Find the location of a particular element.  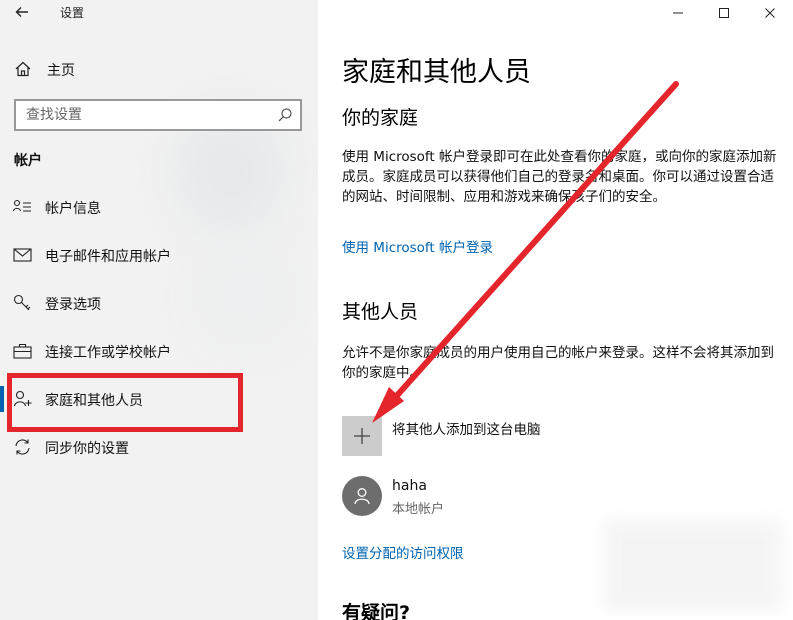

minimize-icon is located at coordinates (678, 13).